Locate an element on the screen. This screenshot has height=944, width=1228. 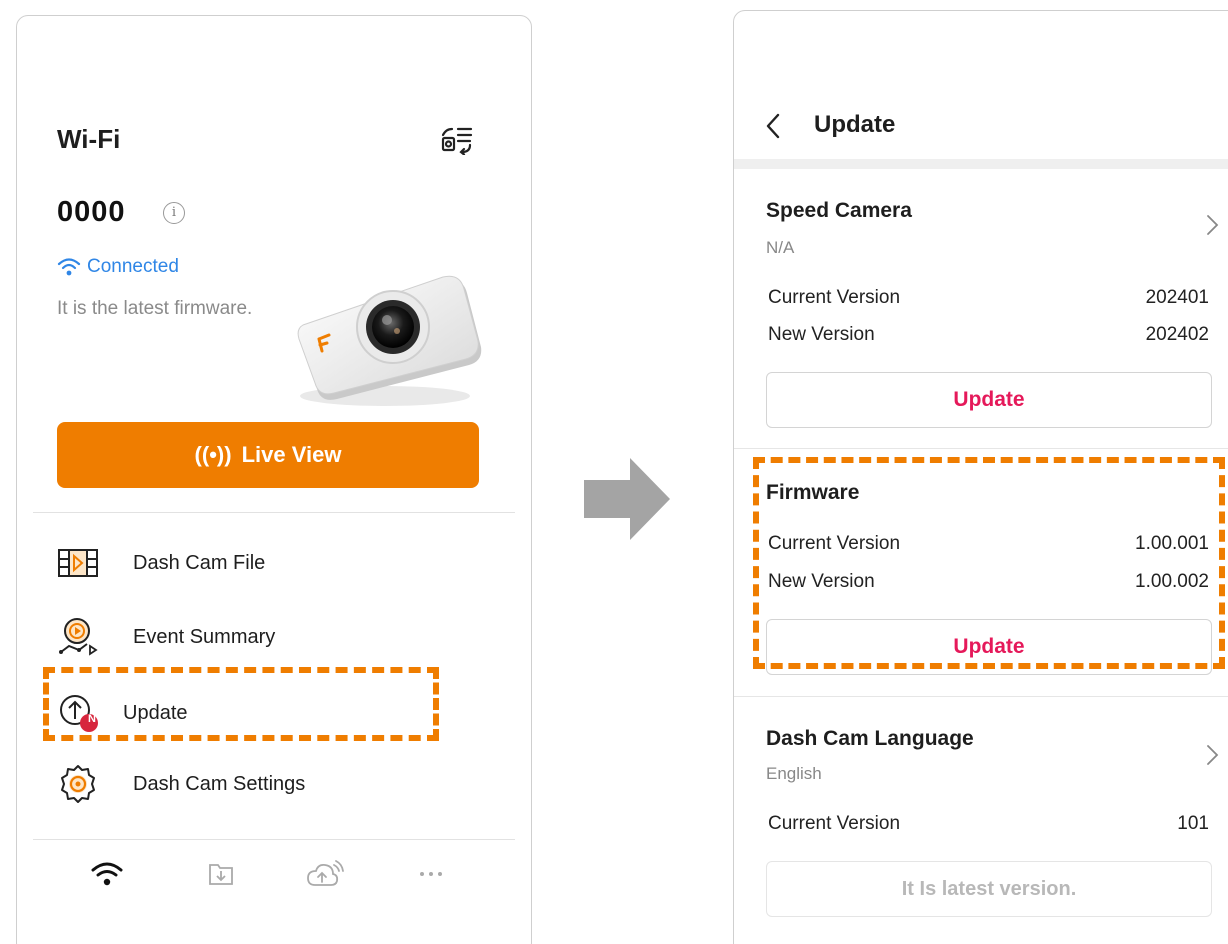
cloud-upload-icon is located at coordinates (325, 873).